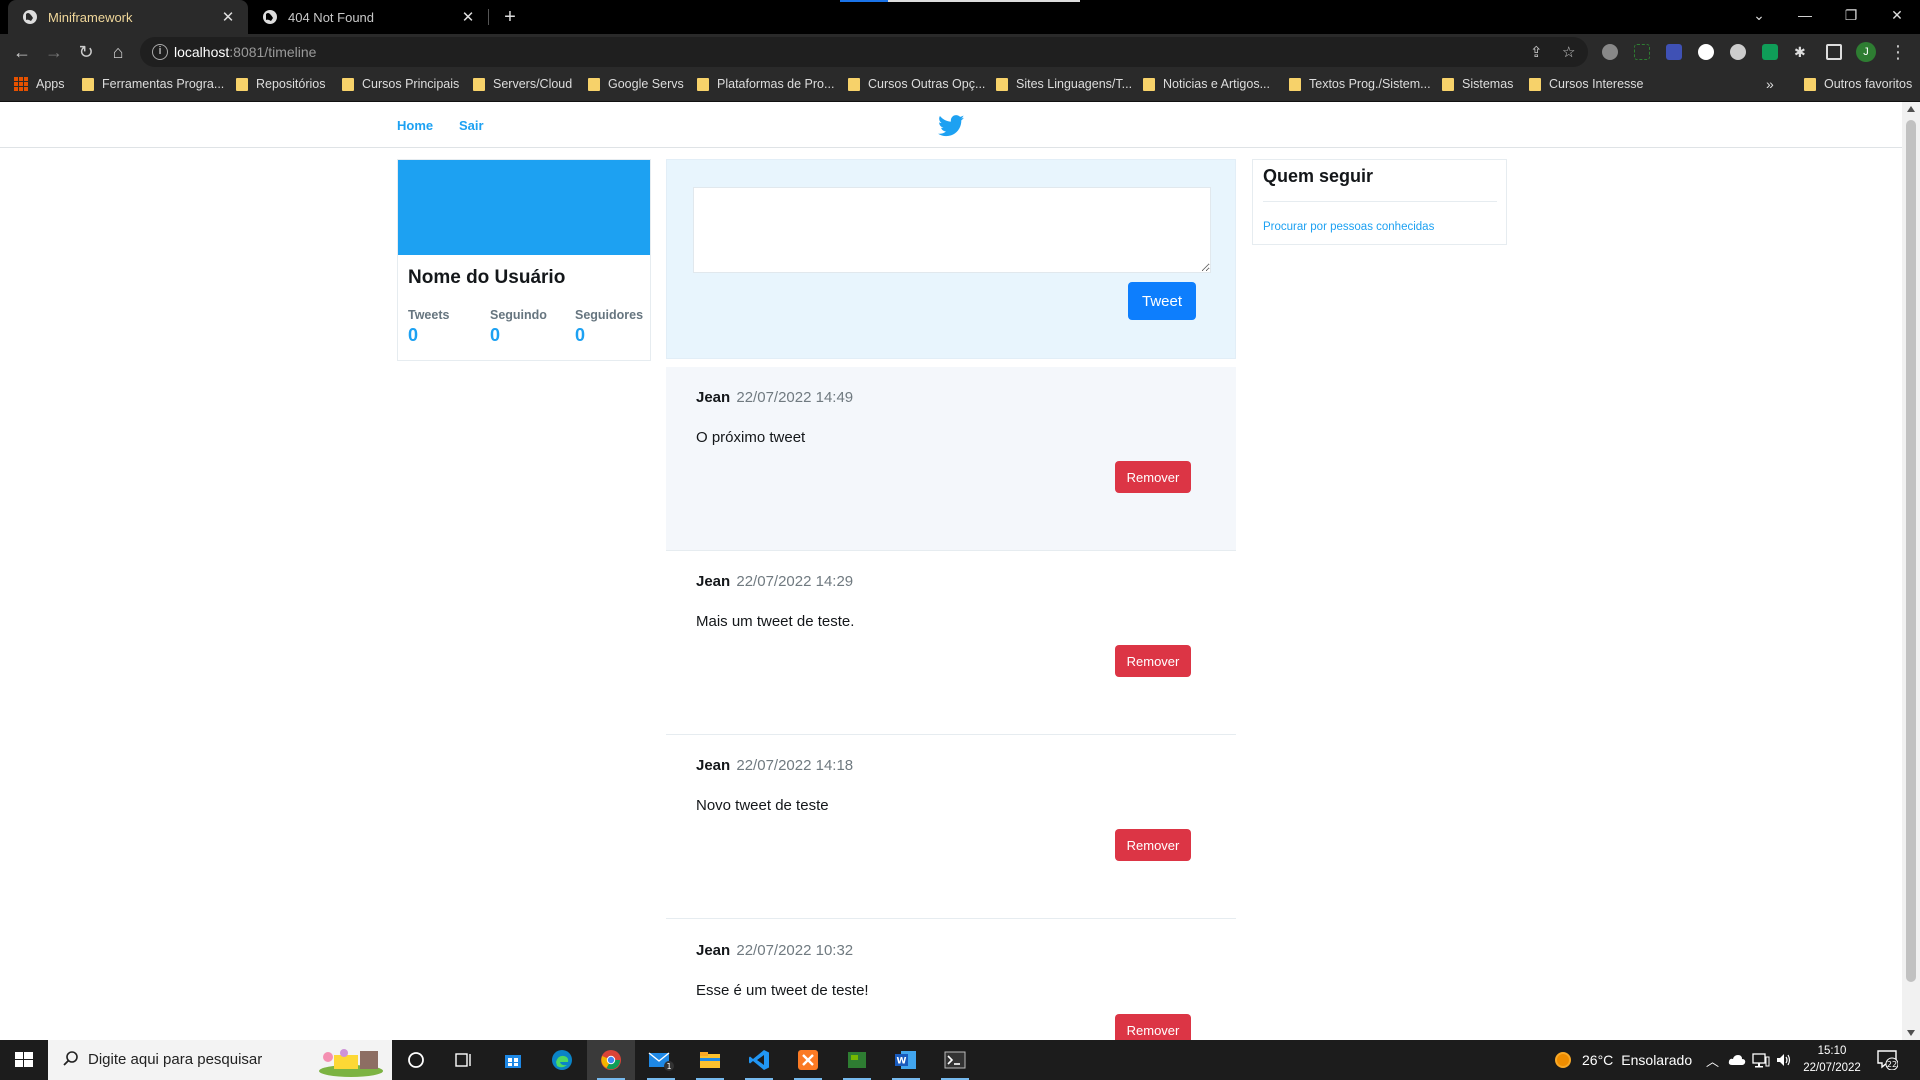  Describe the element at coordinates (952, 230) in the screenshot. I see `tweet-textarea` at that location.